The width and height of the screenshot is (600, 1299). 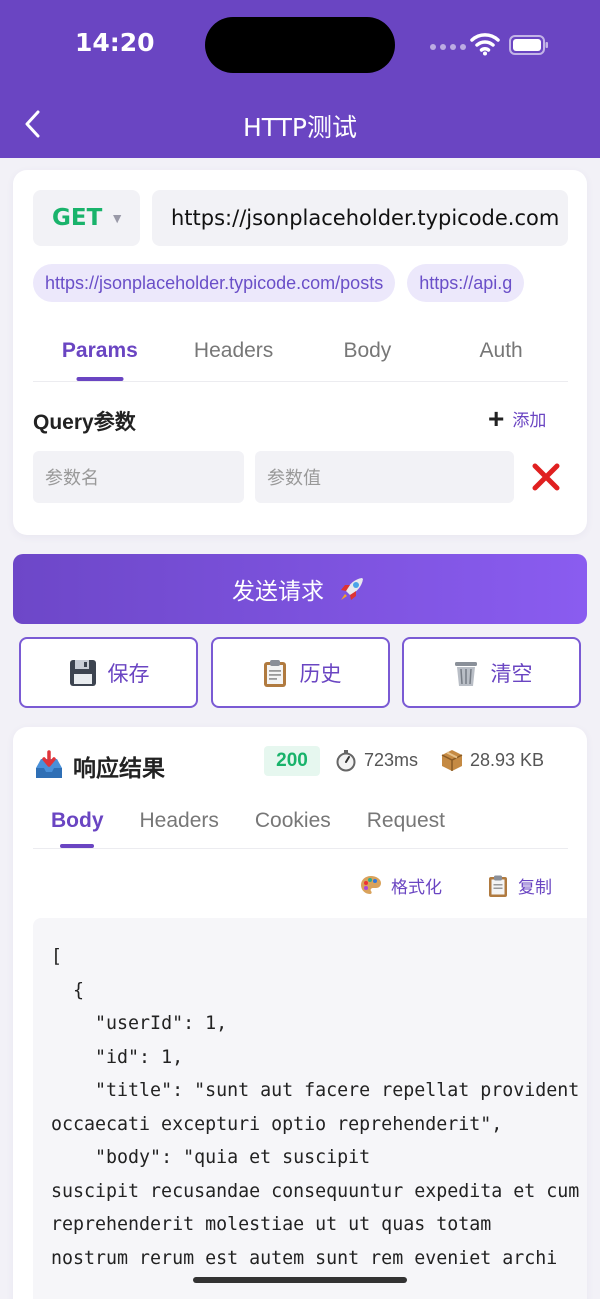 What do you see at coordinates (391, 759) in the screenshot?
I see `response-time-value: 723ms` at bounding box center [391, 759].